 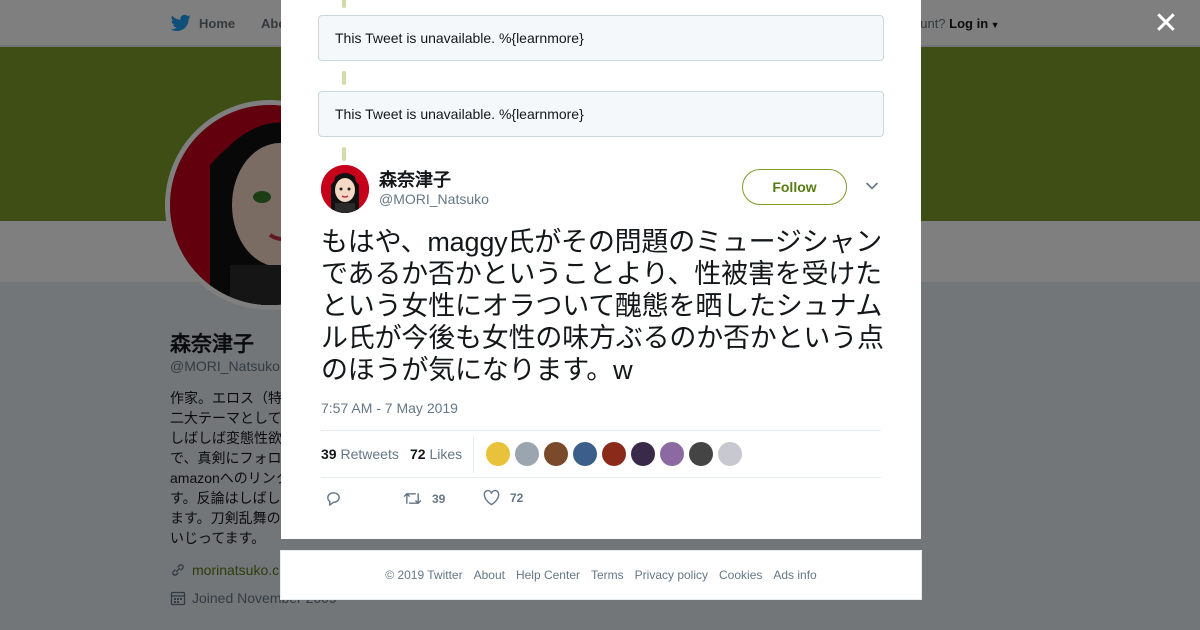 I want to click on footer-link: Privacy policy, so click(x=671, y=575).